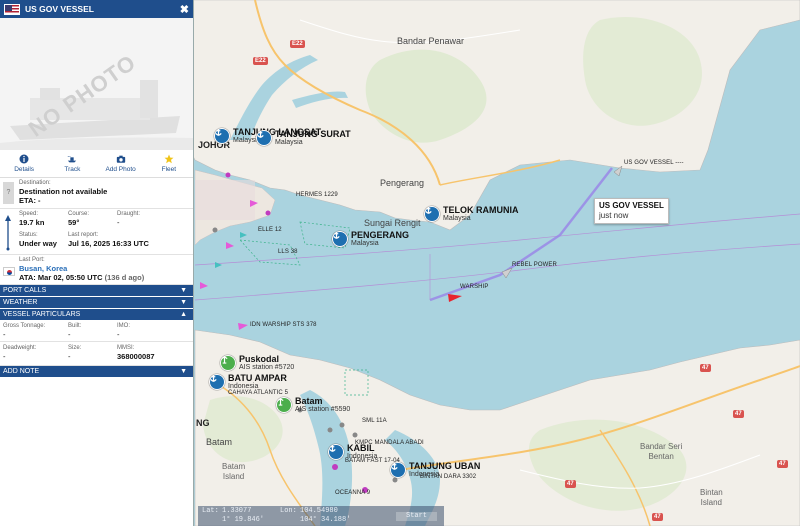  What do you see at coordinates (374, 421) in the screenshot?
I see `ship-label-sml: SML 11A` at bounding box center [374, 421].